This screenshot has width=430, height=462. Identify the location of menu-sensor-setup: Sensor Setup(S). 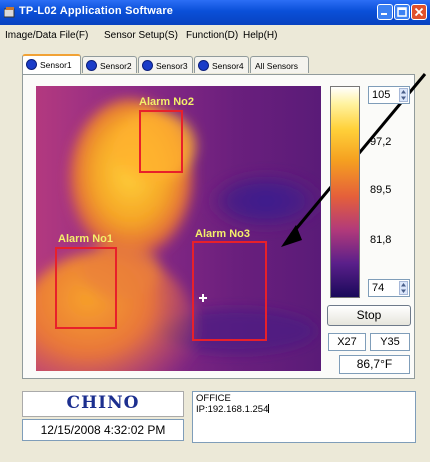
(141, 35).